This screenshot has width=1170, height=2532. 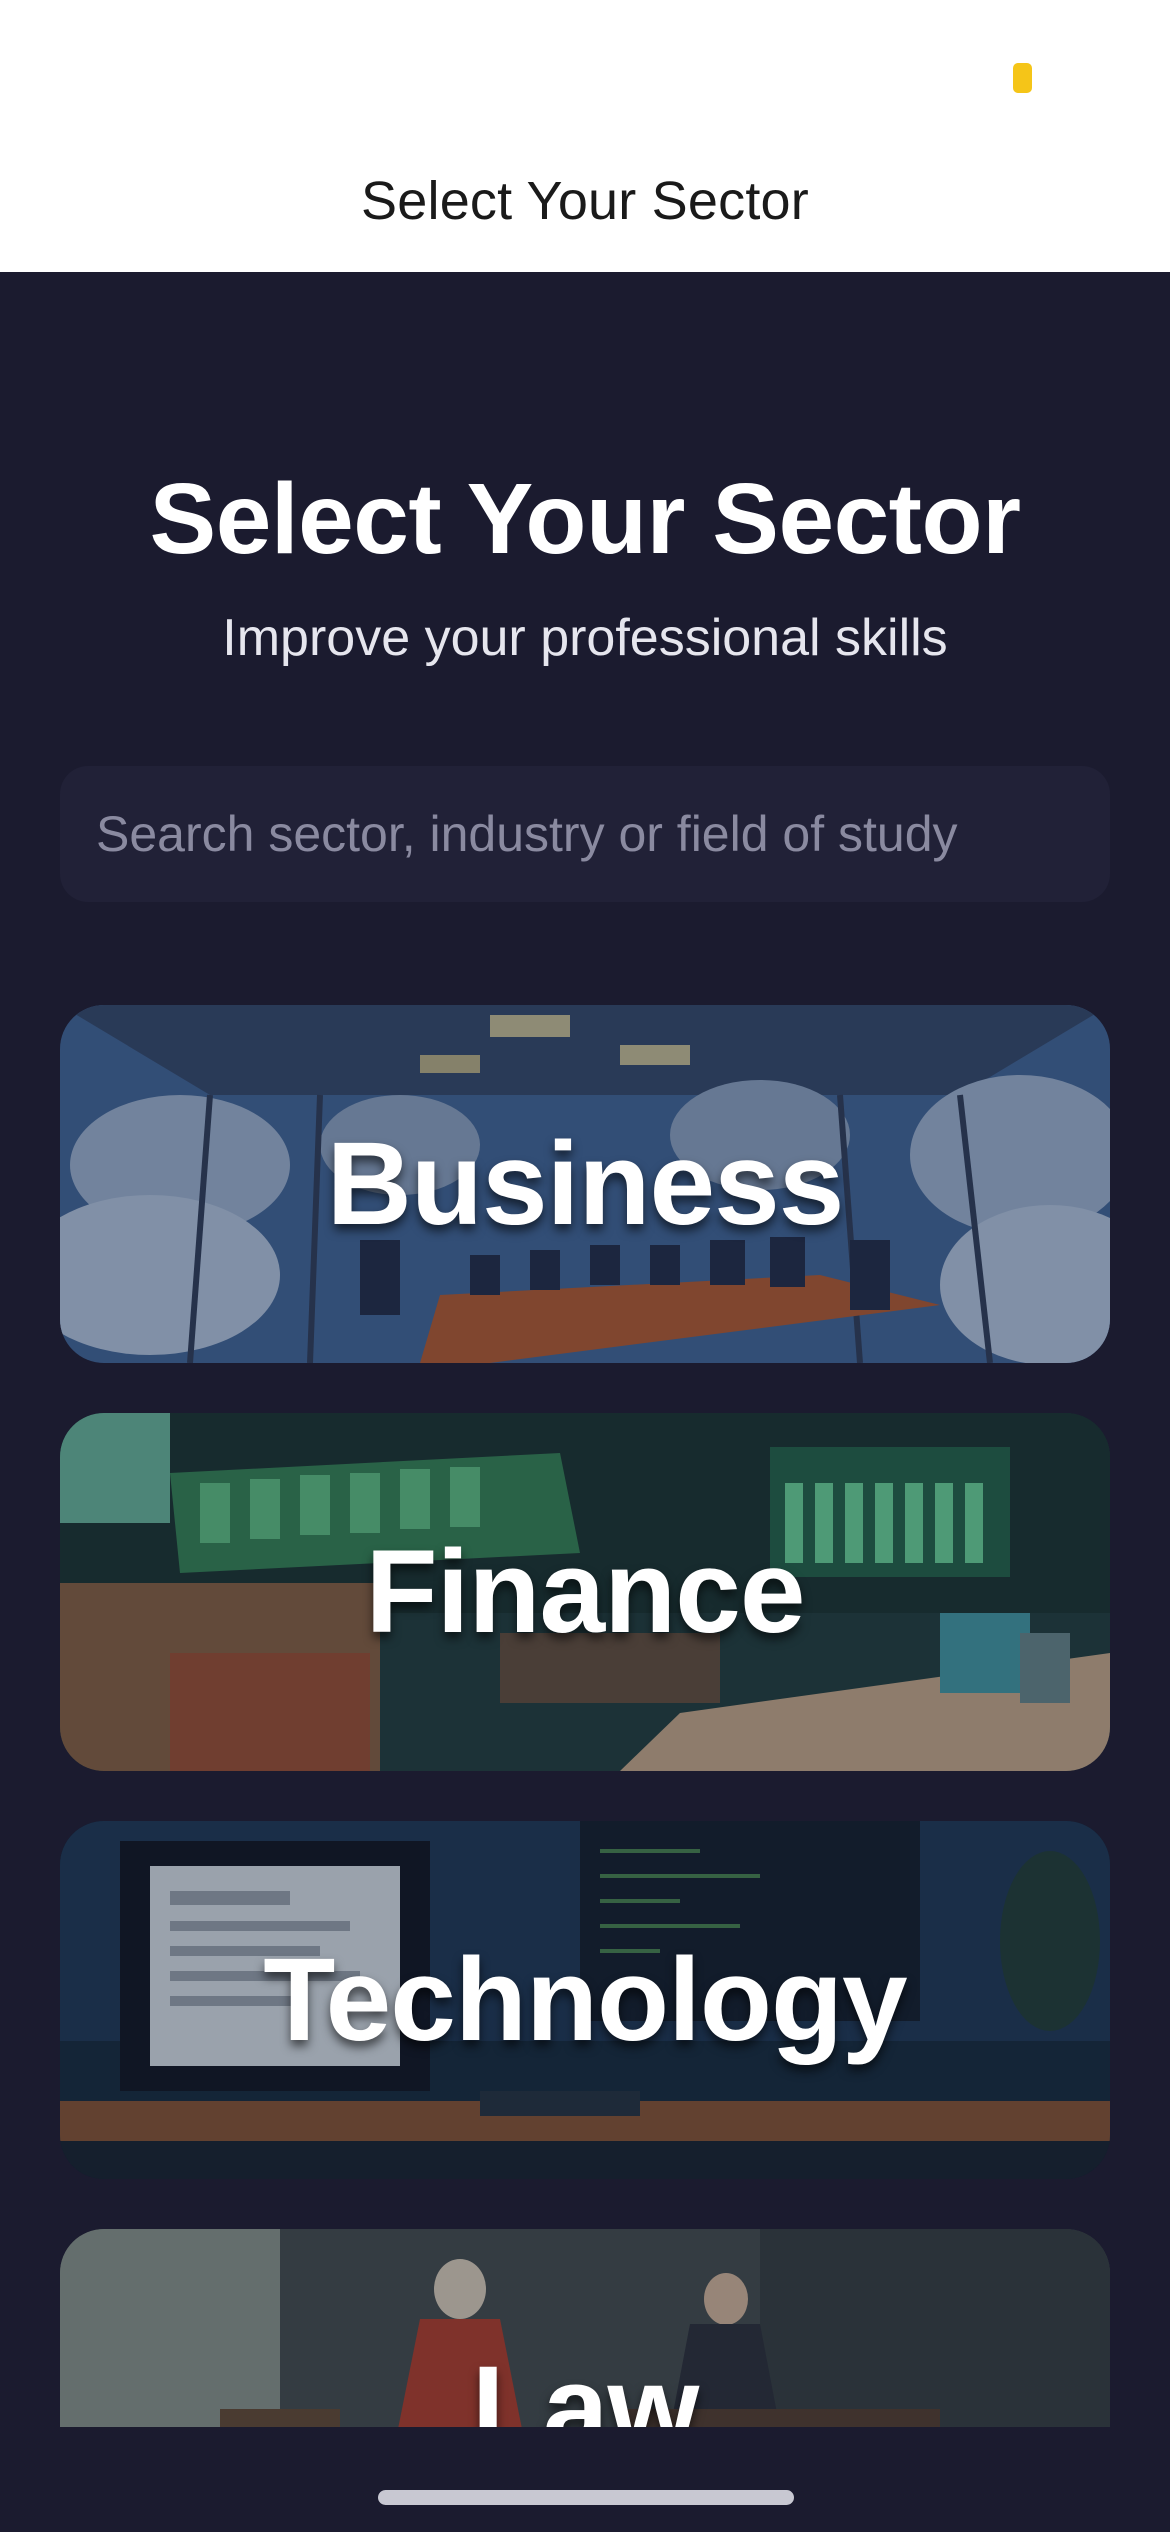 I want to click on sector-label: Business, so click(x=585, y=1184).